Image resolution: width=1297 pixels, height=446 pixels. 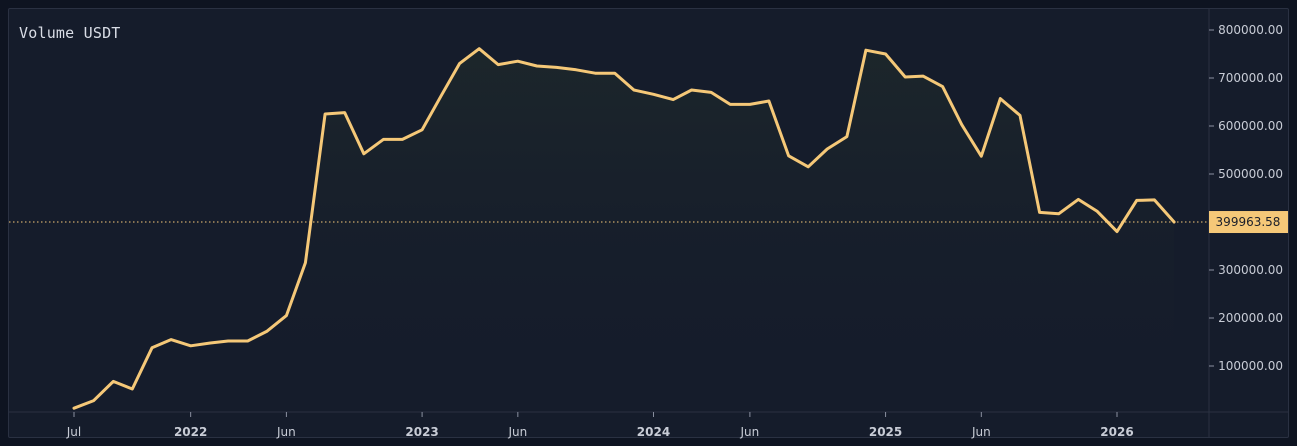 What do you see at coordinates (1250, 270) in the screenshot?
I see `y-tick-label: 300000.00` at bounding box center [1250, 270].